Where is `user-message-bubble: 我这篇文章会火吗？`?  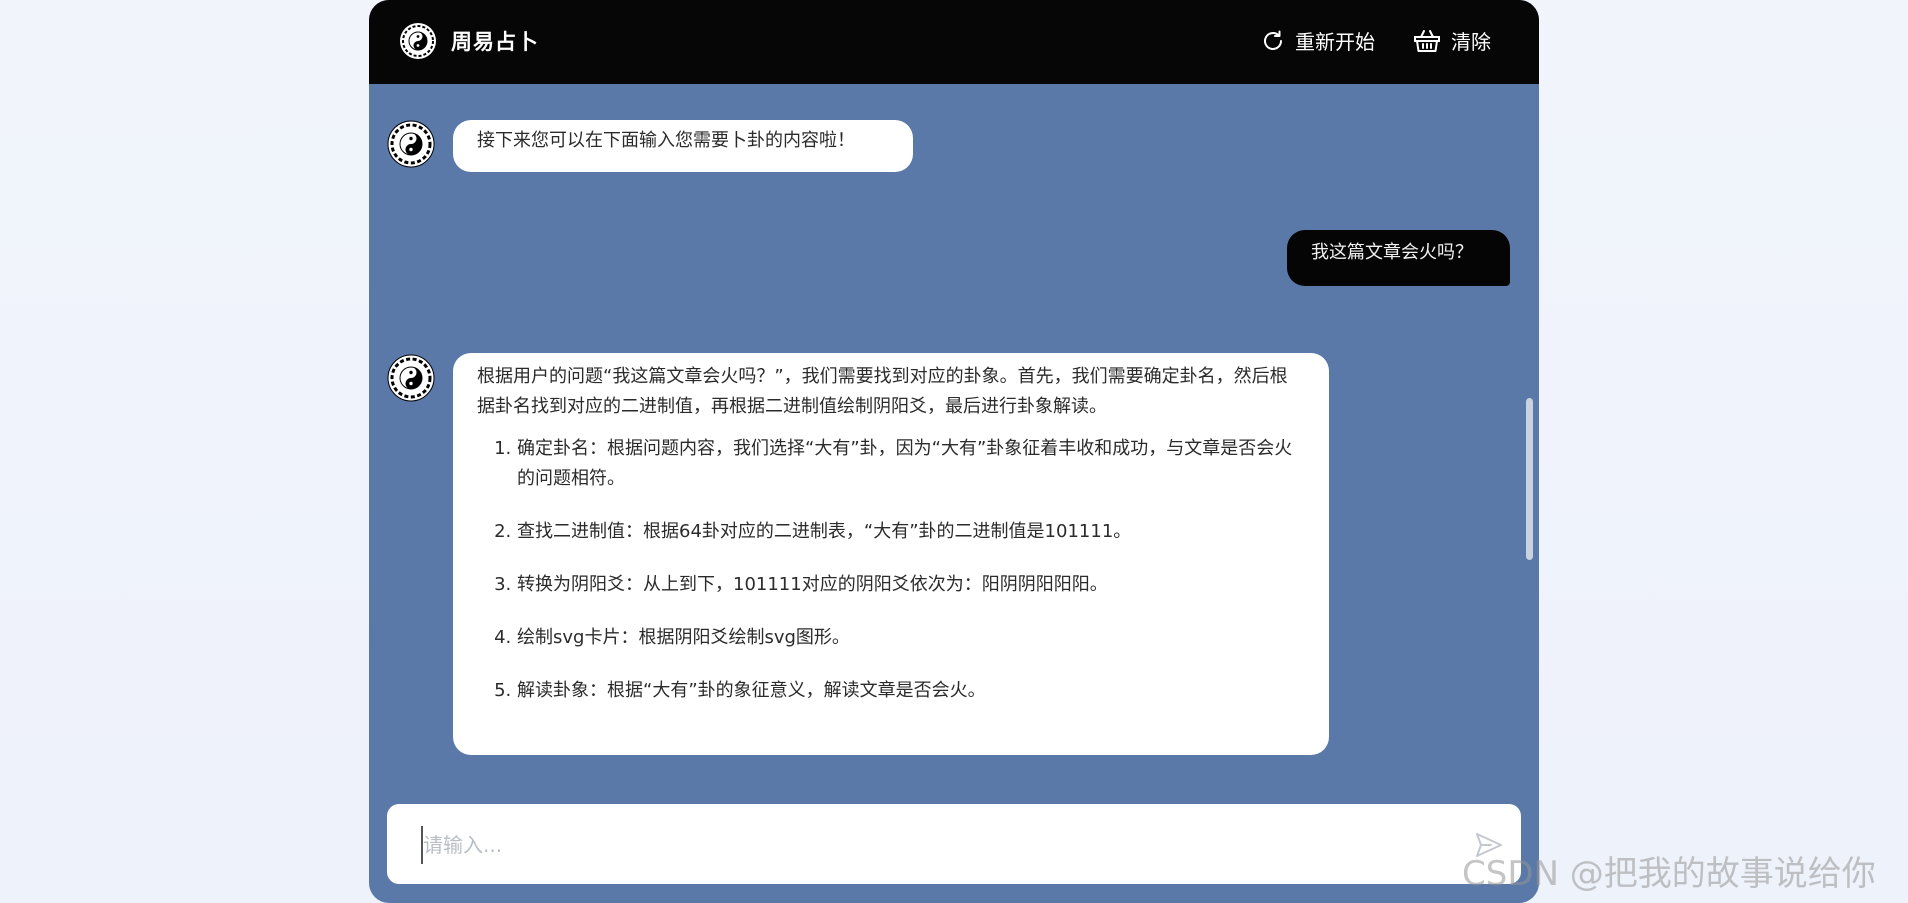
user-message-bubble: 我这篇文章会火吗？ is located at coordinates (1398, 258).